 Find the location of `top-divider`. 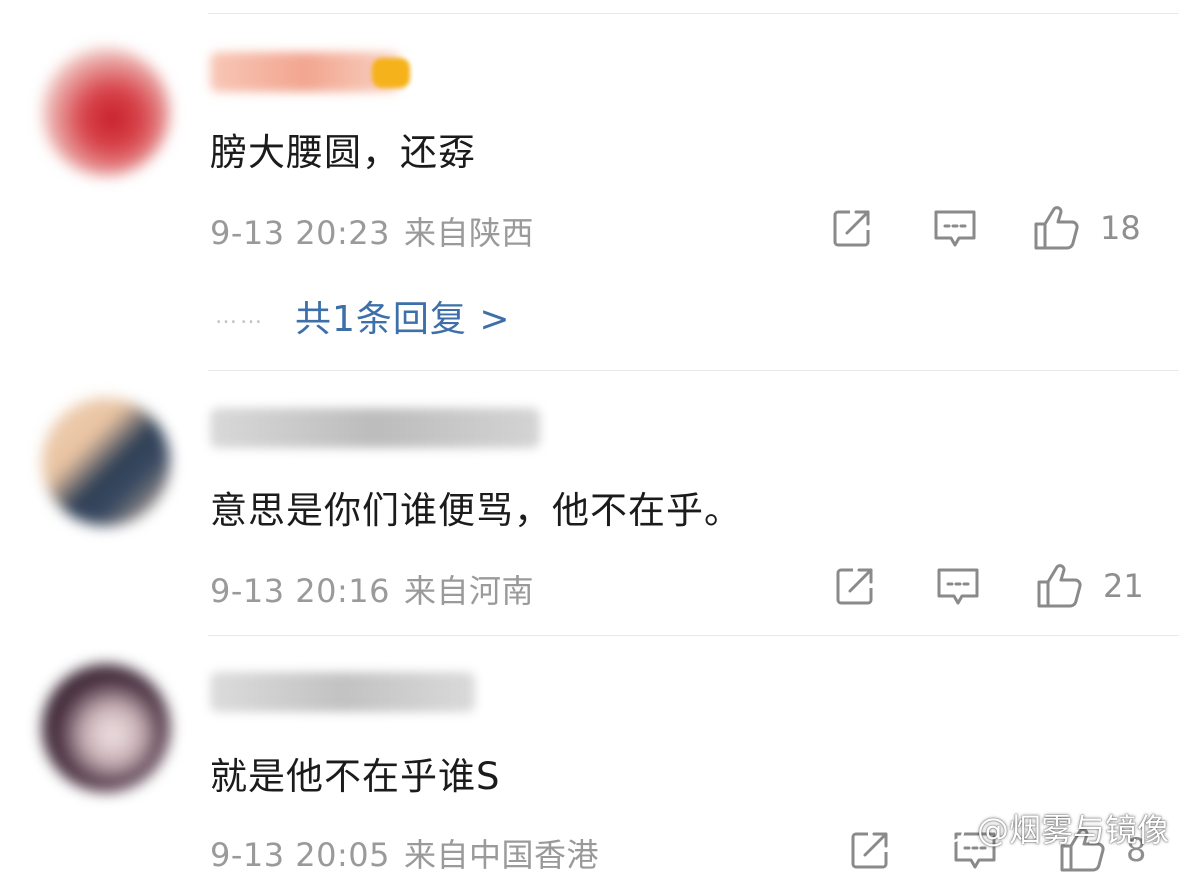

top-divider is located at coordinates (693, 13).